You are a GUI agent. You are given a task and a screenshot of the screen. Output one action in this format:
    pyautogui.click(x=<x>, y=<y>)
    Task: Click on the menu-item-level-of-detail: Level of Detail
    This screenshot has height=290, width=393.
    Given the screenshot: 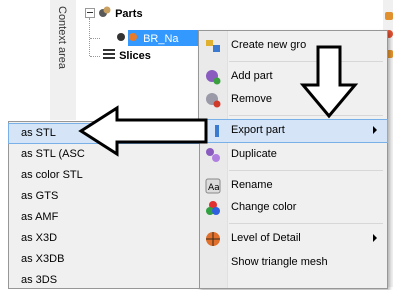 What is the action you would take?
    pyautogui.click(x=293, y=239)
    